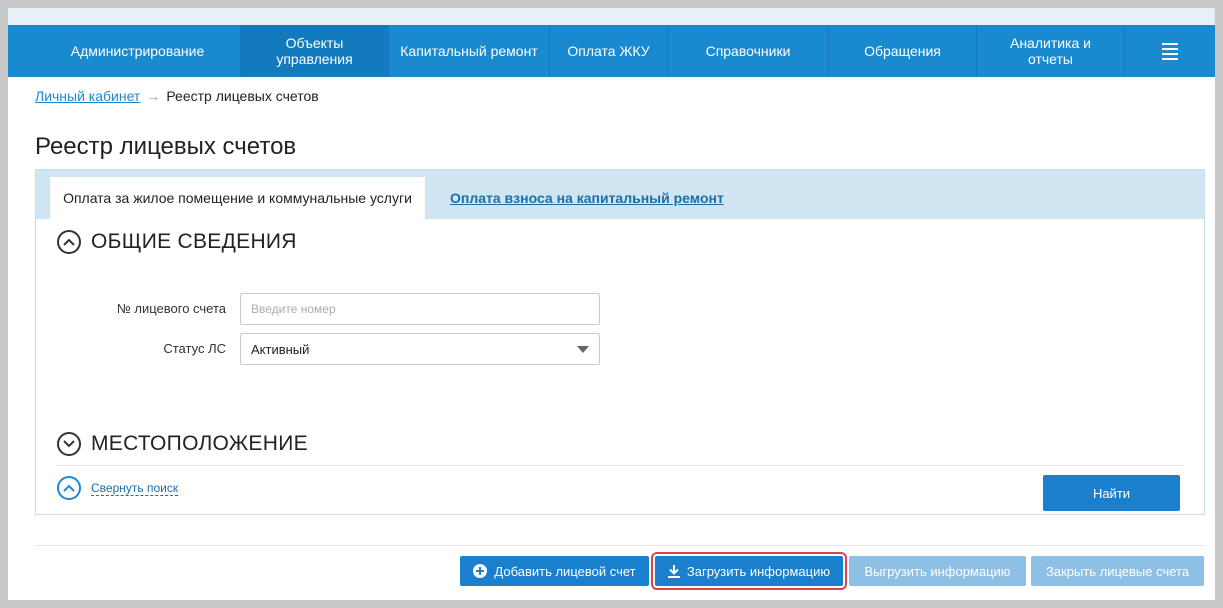  What do you see at coordinates (194, 241) in the screenshot?
I see `section-general-title: ОБЩИЕ СВЕДЕНИЯ` at bounding box center [194, 241].